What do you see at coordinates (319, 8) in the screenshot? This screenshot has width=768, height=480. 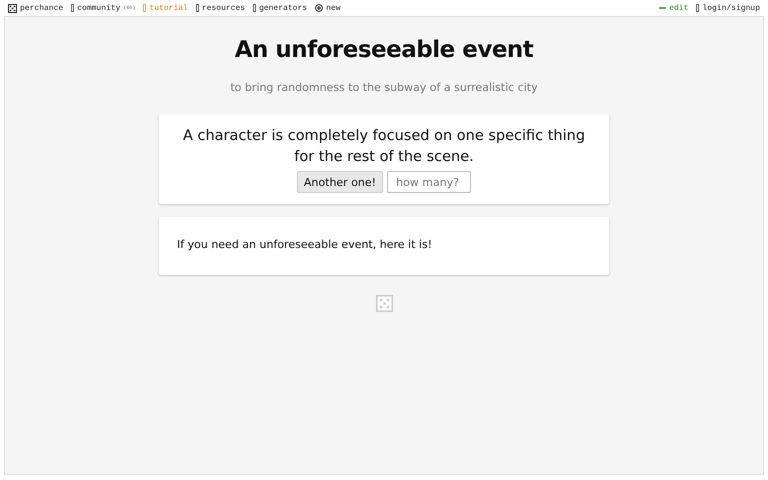 I see `plus-circle-icon` at bounding box center [319, 8].